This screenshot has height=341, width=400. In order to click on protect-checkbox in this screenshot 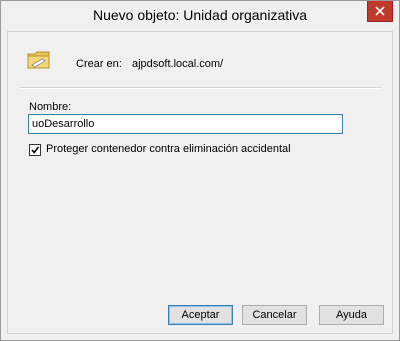, I will do `click(35, 150)`.